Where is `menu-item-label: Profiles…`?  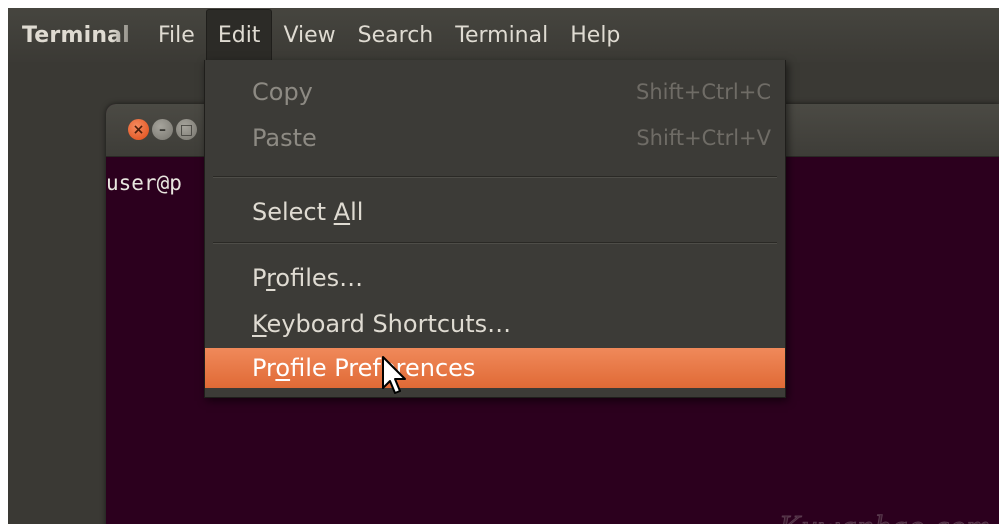
menu-item-label: Profiles… is located at coordinates (308, 278).